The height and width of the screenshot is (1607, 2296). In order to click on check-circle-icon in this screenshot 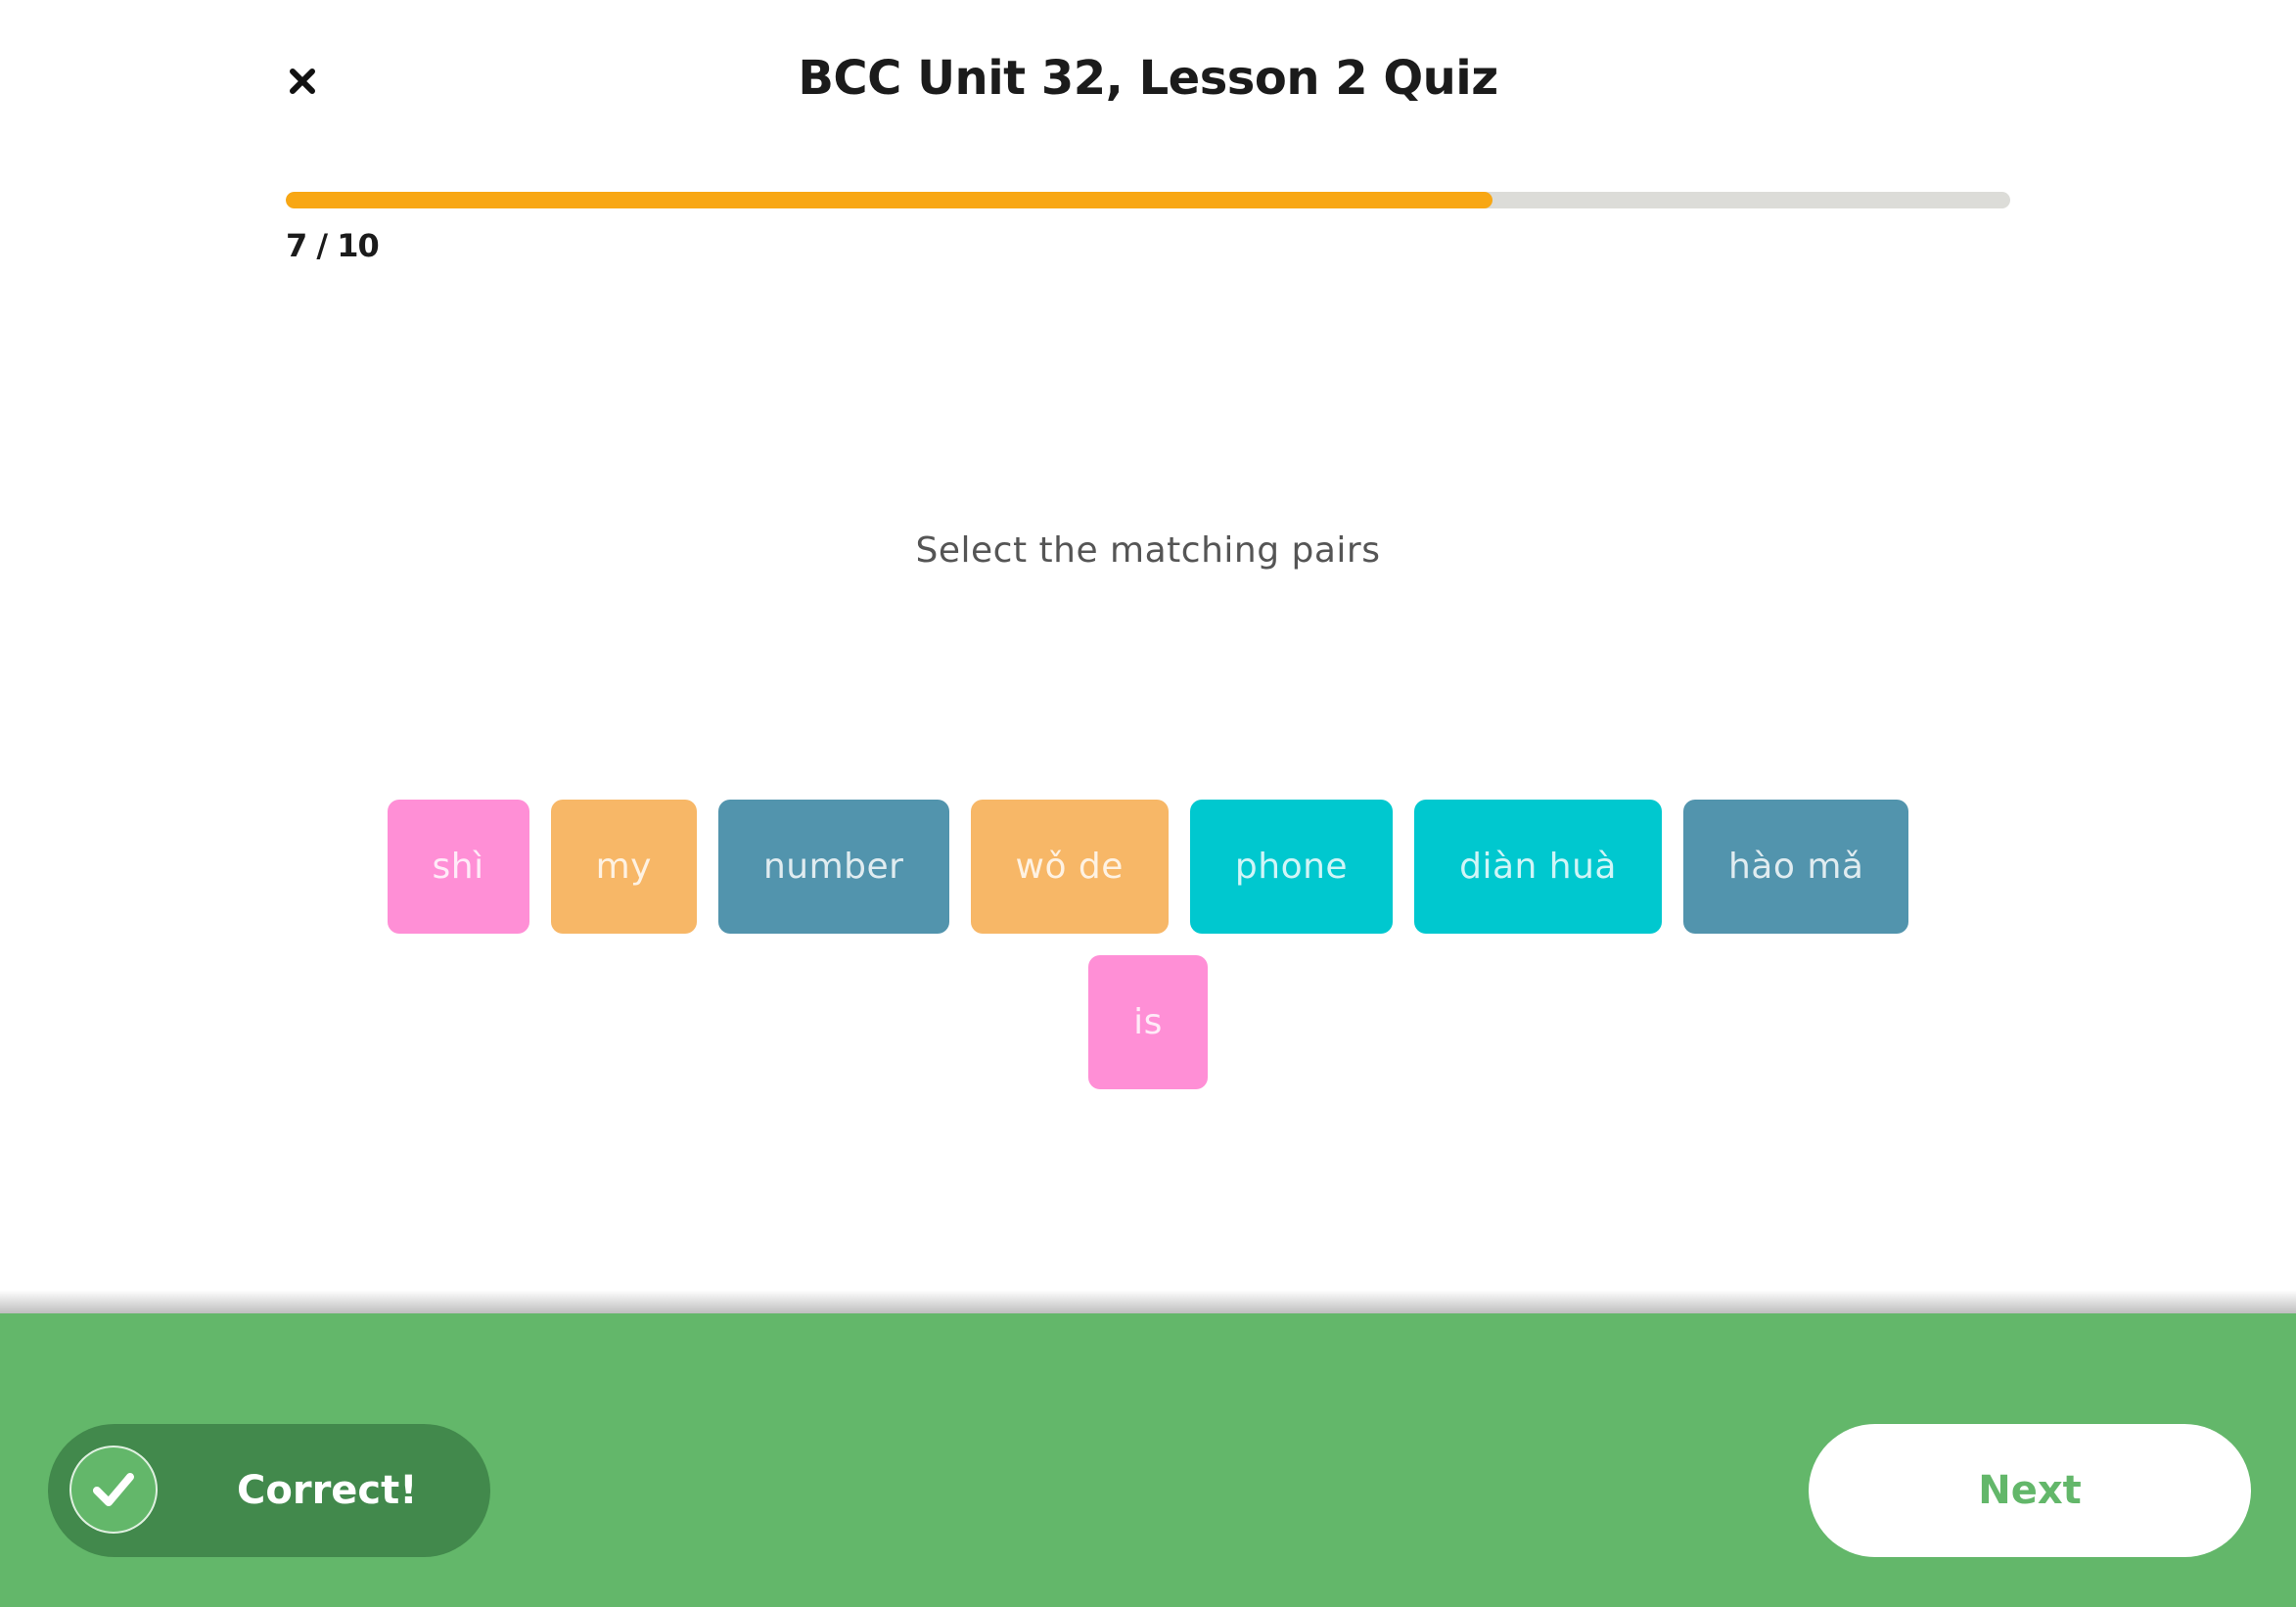, I will do `click(113, 1490)`.